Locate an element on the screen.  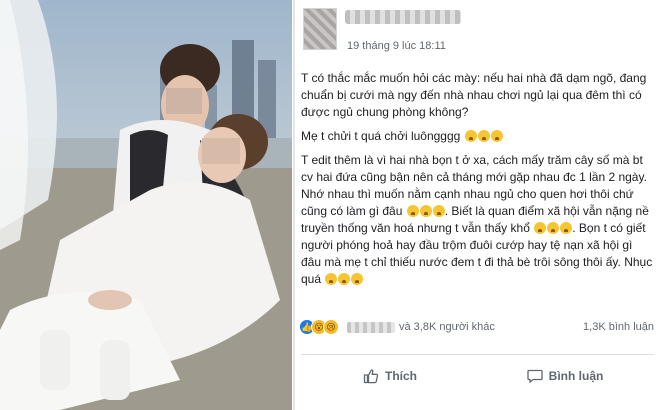
author-name-blurred is located at coordinates (403, 17).